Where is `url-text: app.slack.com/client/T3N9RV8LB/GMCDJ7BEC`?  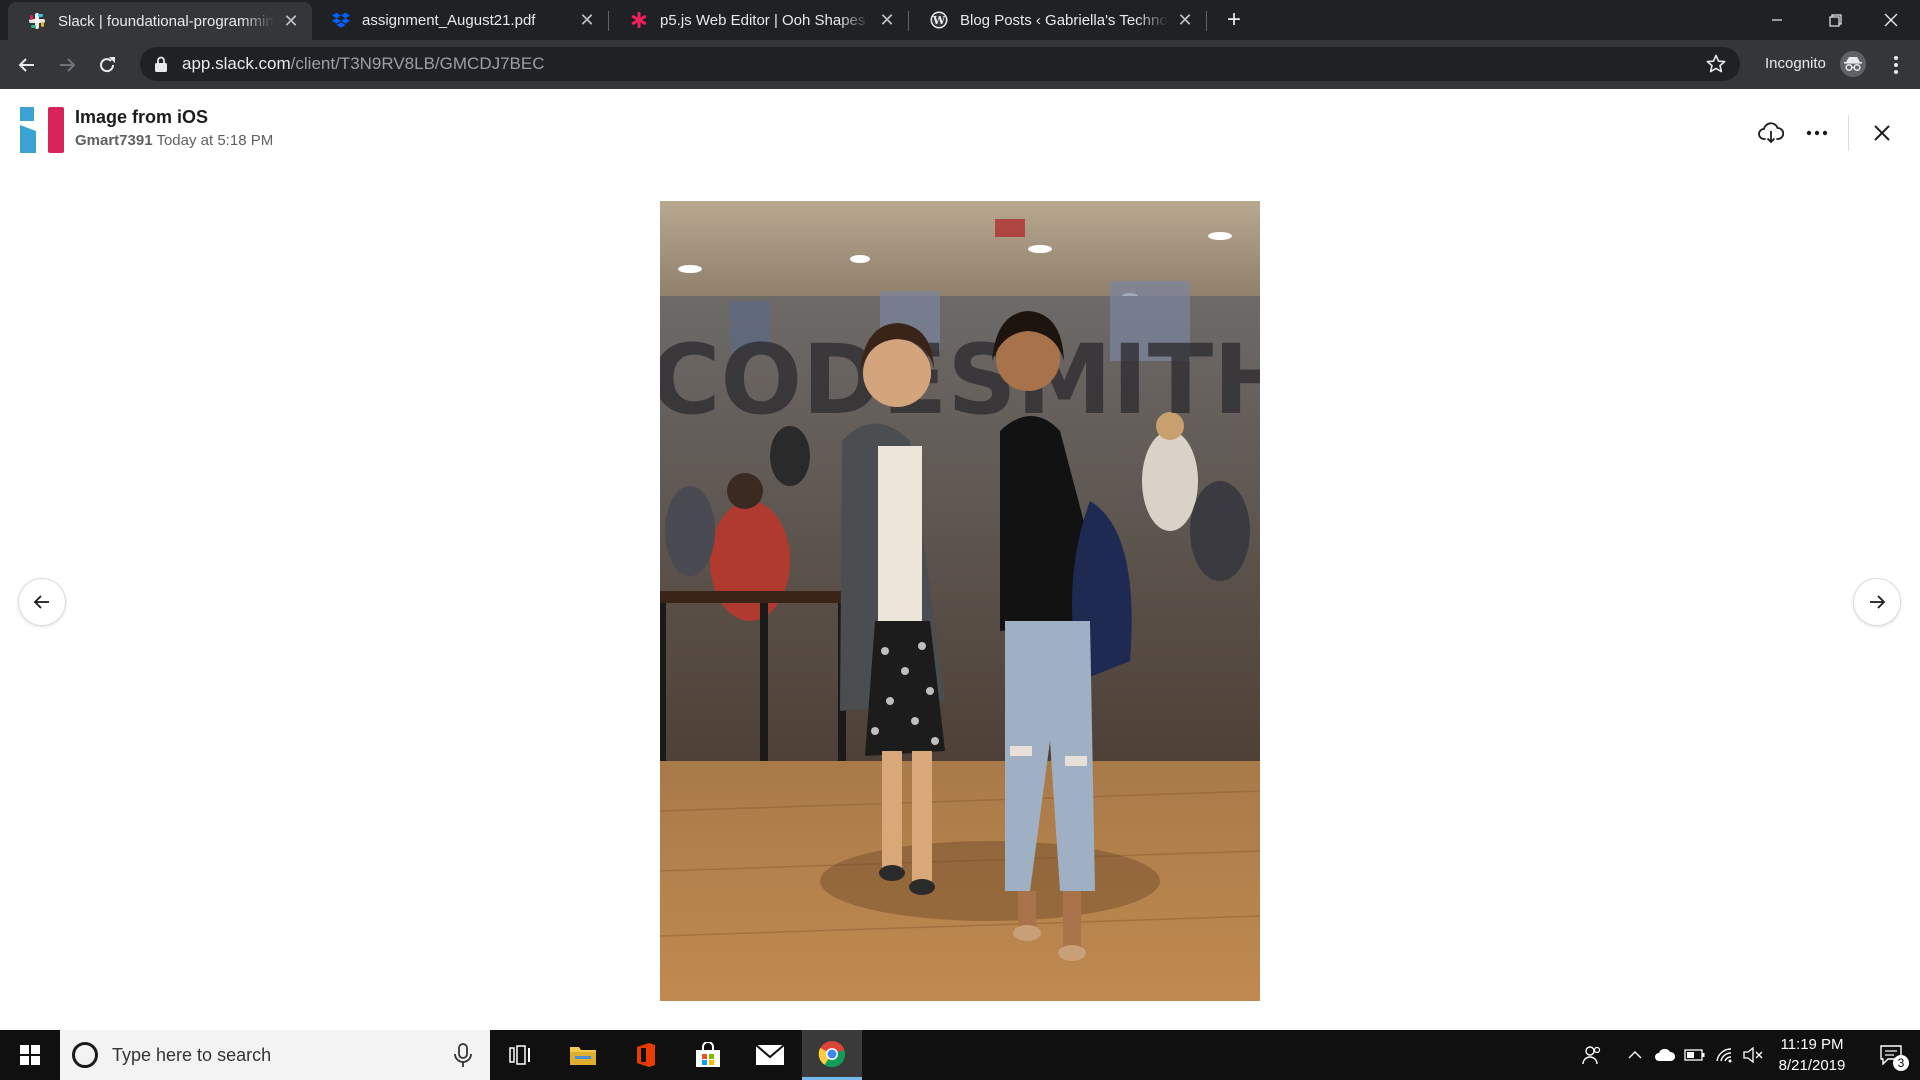 url-text: app.slack.com/client/T3N9RV8LB/GMCDJ7BEC is located at coordinates (363, 64).